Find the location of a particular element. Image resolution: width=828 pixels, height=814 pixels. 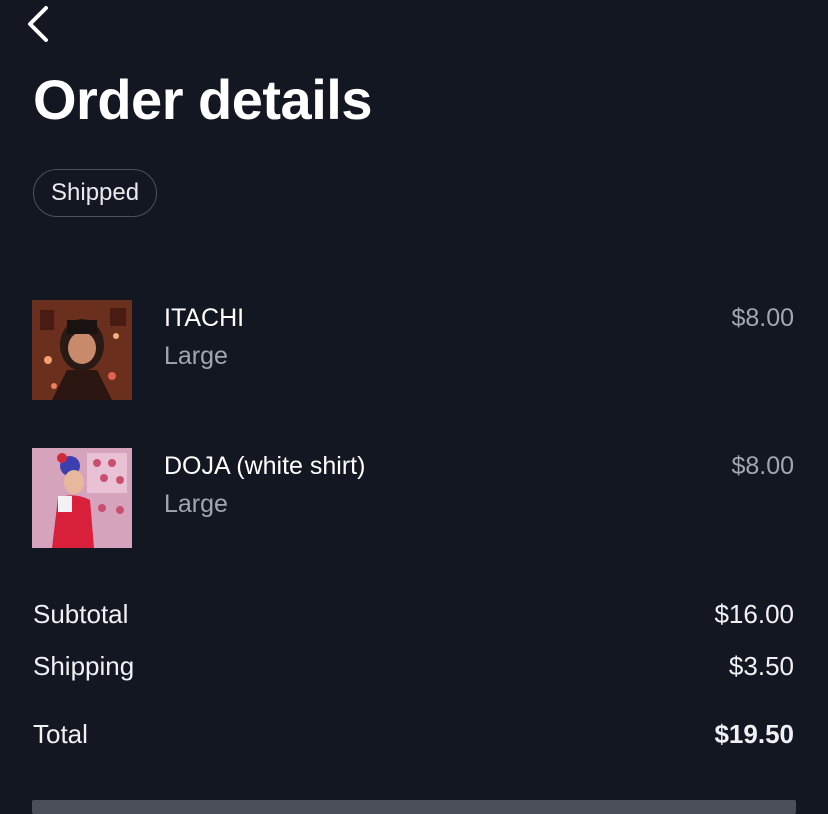

item-name: ITACHI is located at coordinates (204, 318).